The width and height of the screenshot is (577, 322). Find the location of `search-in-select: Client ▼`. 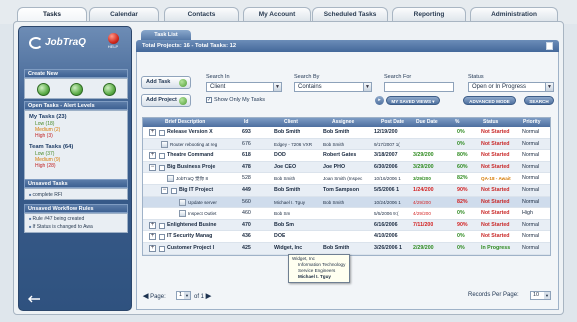

search-in-select: Client ▼ is located at coordinates (244, 87).